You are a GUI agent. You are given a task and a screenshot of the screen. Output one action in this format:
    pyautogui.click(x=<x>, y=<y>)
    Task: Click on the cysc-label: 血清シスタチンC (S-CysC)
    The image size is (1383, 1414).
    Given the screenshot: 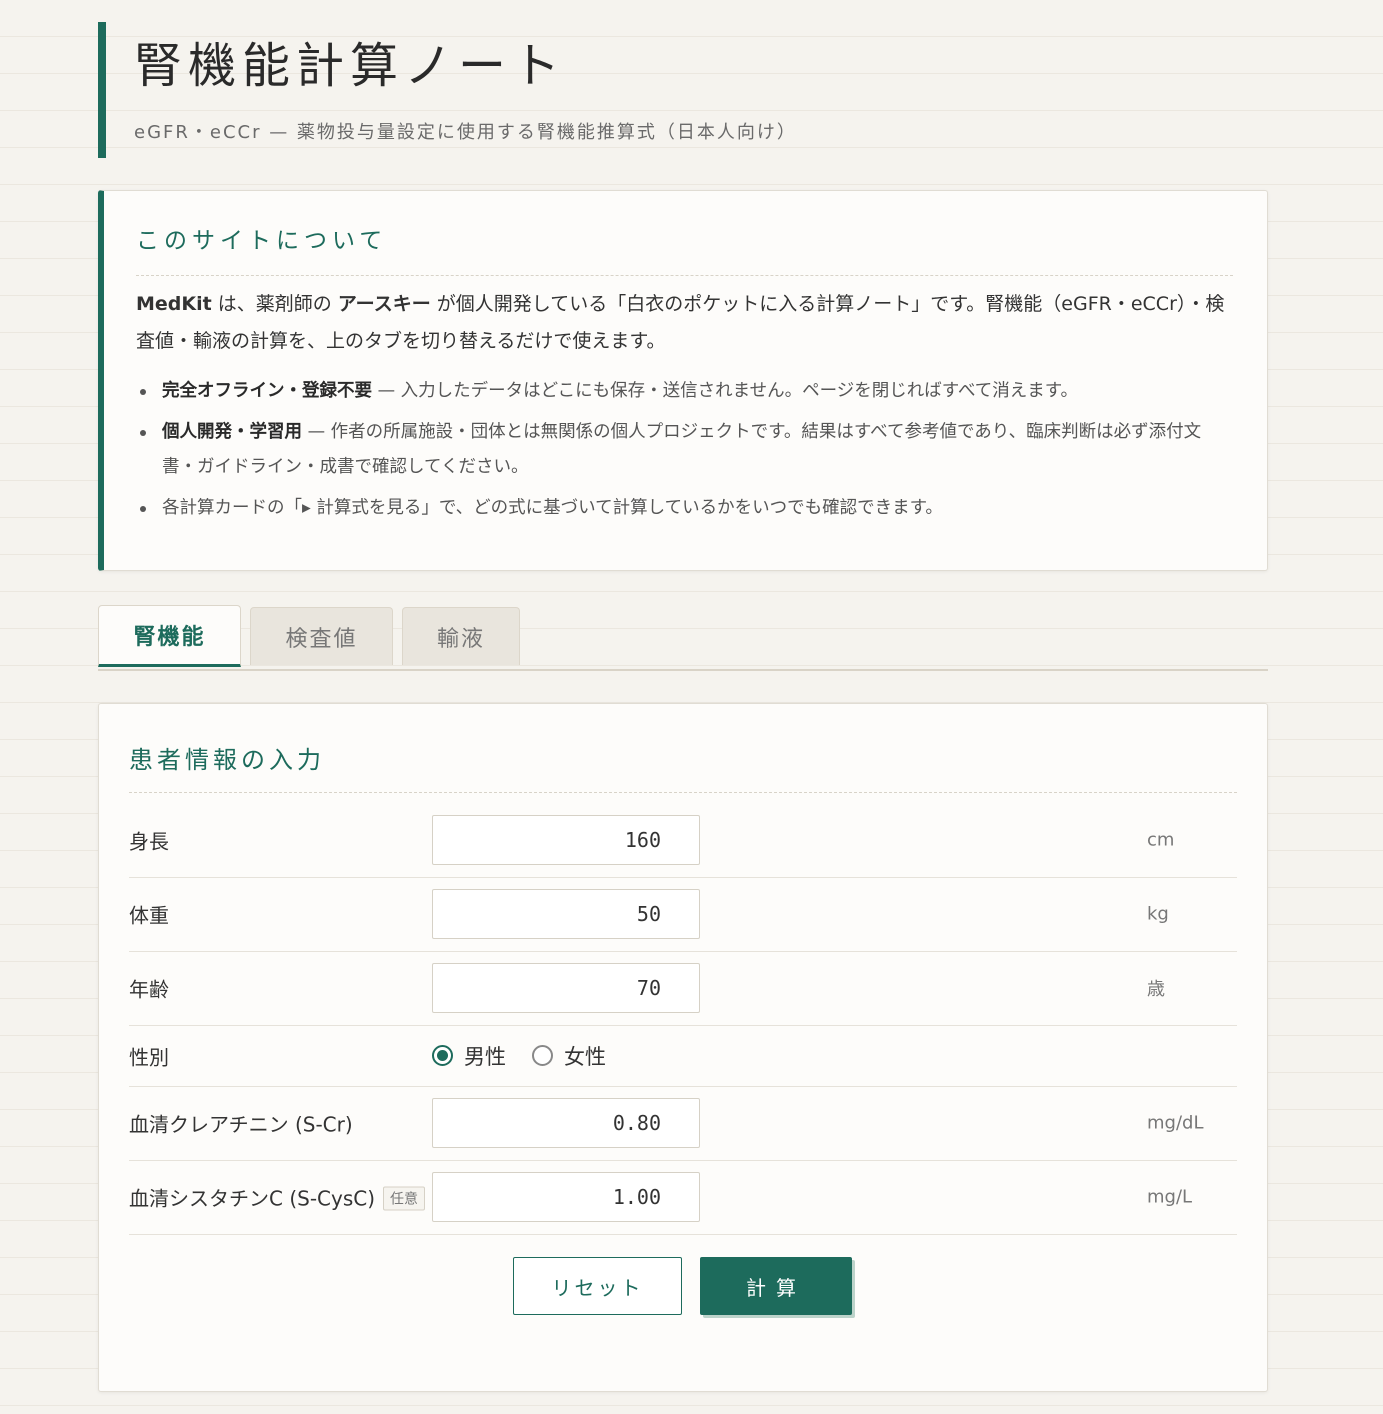 What is the action you would take?
    pyautogui.click(x=252, y=1198)
    